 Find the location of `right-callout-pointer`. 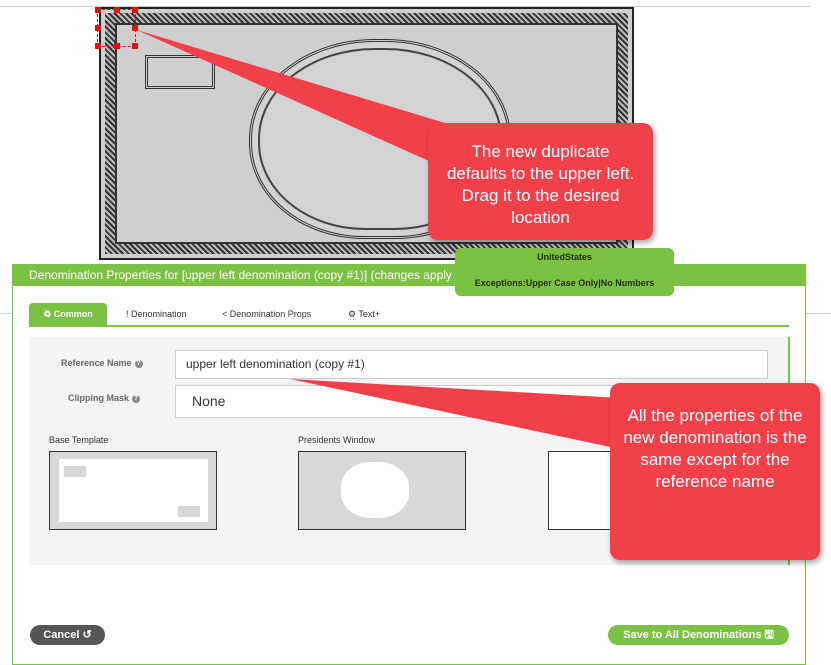

right-callout-pointer is located at coordinates (455, 413).